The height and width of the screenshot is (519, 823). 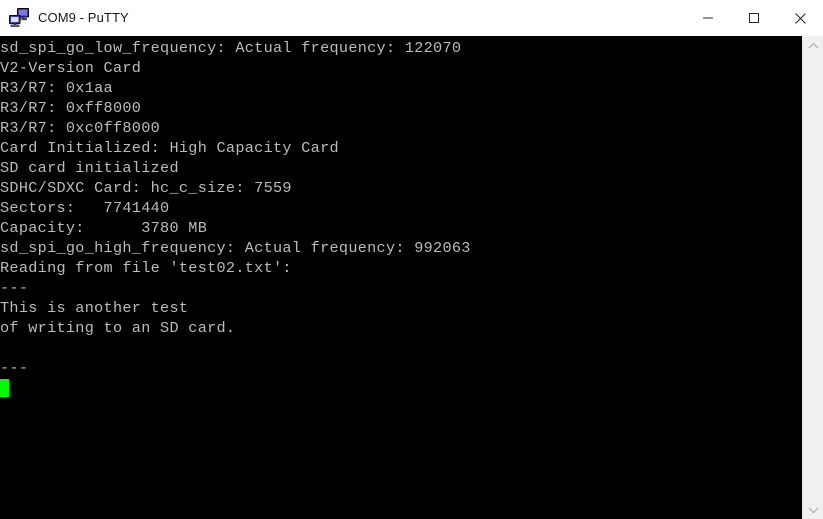 I want to click on terminal-cursor-line, so click(x=401, y=388).